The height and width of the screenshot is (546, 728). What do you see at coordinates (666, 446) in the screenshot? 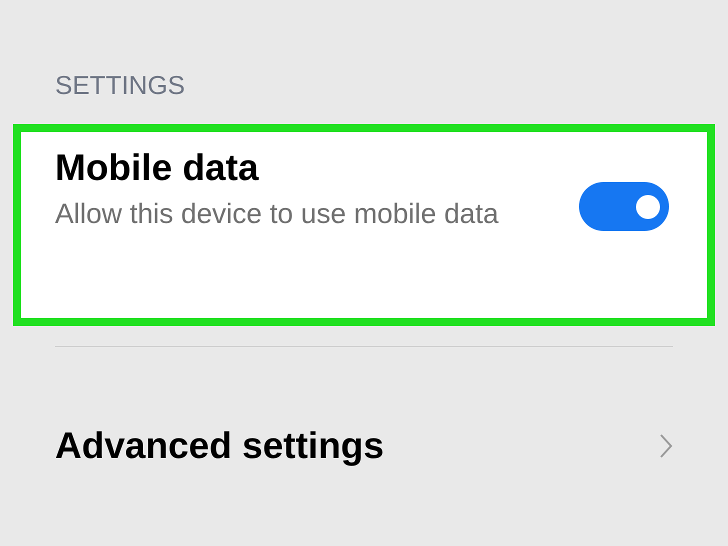
I see `chevron-right-icon` at bounding box center [666, 446].